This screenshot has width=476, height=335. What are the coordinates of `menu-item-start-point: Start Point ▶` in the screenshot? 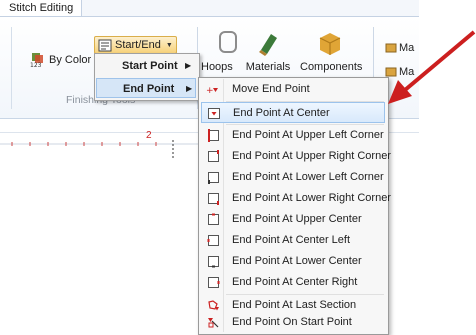 It's located at (146, 66).